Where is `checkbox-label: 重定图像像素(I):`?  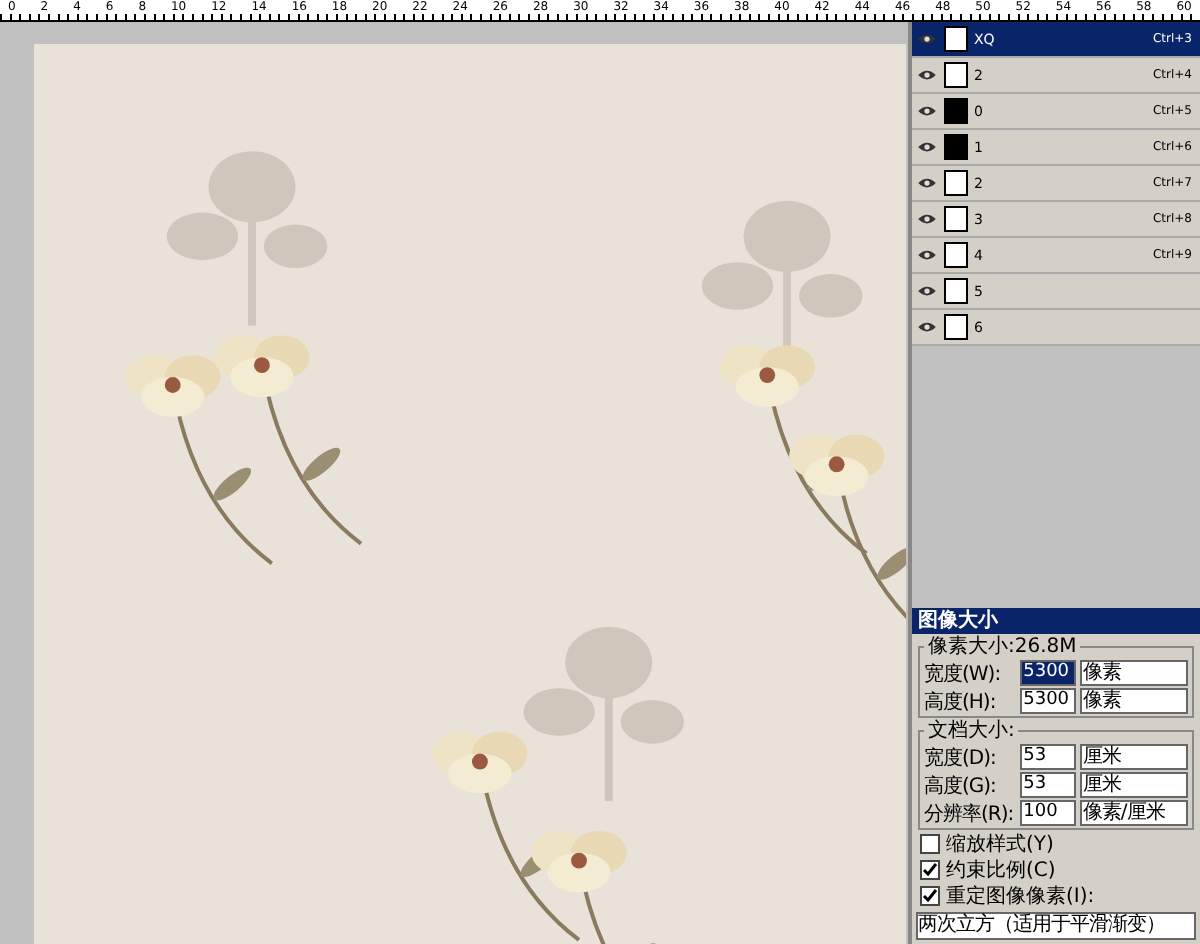
checkbox-label: 重定图像像素(I): is located at coordinates (1020, 896).